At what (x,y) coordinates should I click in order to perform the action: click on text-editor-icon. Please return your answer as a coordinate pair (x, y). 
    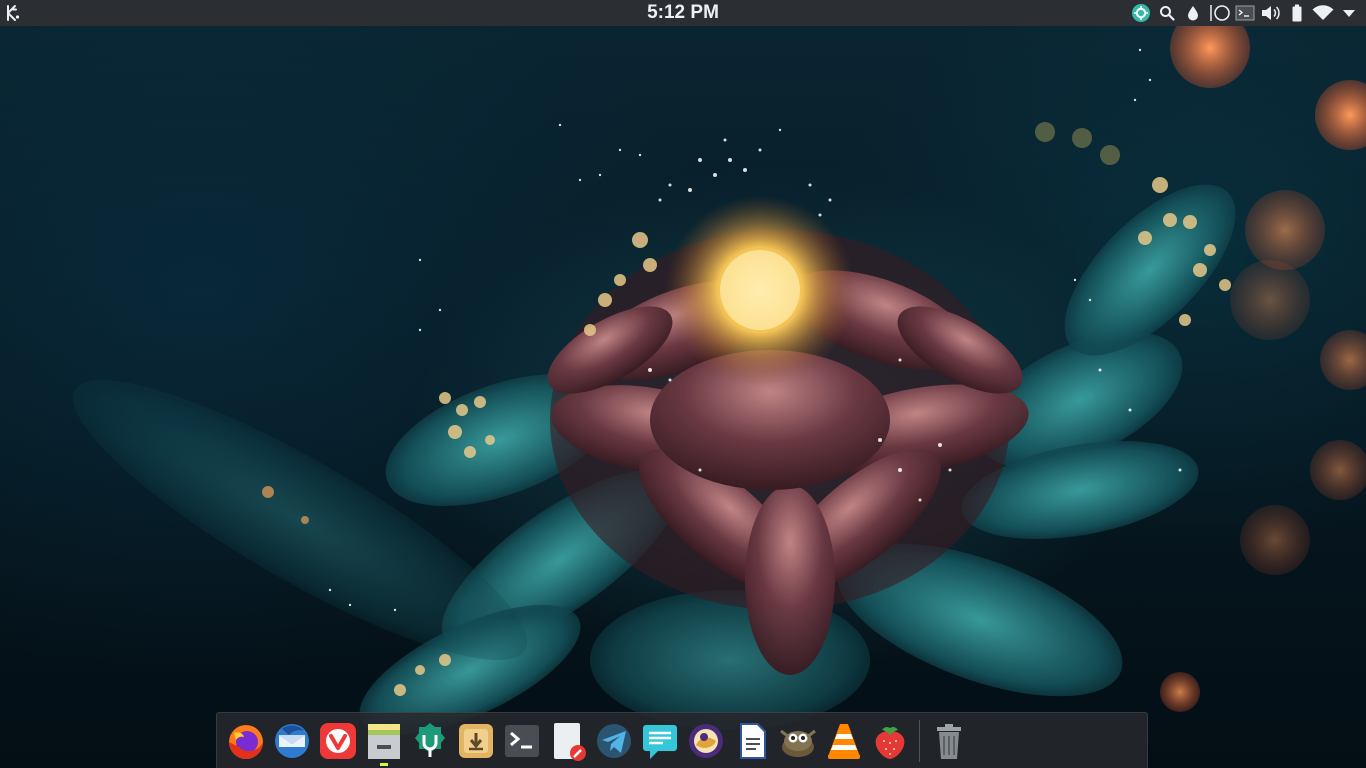
    Looking at the image, I should click on (570, 741).